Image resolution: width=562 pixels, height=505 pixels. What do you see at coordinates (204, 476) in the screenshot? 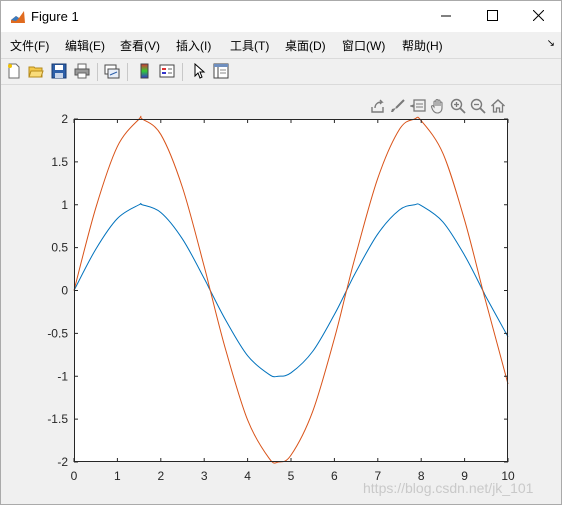
I see `x-tick-label: 3` at bounding box center [204, 476].